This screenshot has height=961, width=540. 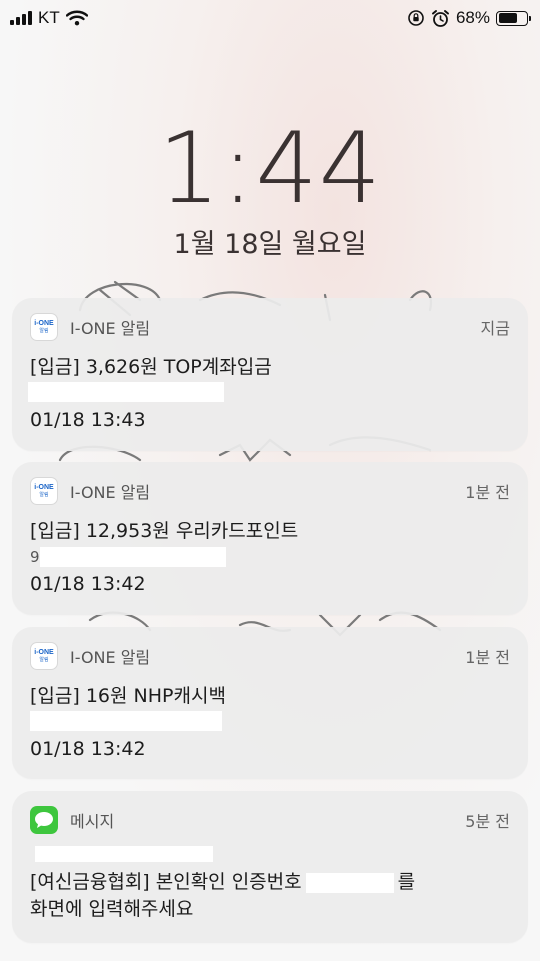 I want to click on wifi-icon, so click(x=76, y=18).